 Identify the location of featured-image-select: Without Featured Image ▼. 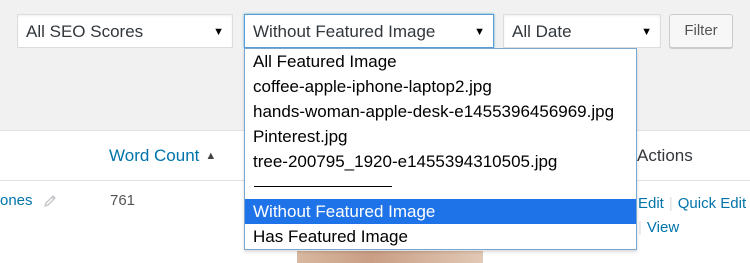
(369, 31).